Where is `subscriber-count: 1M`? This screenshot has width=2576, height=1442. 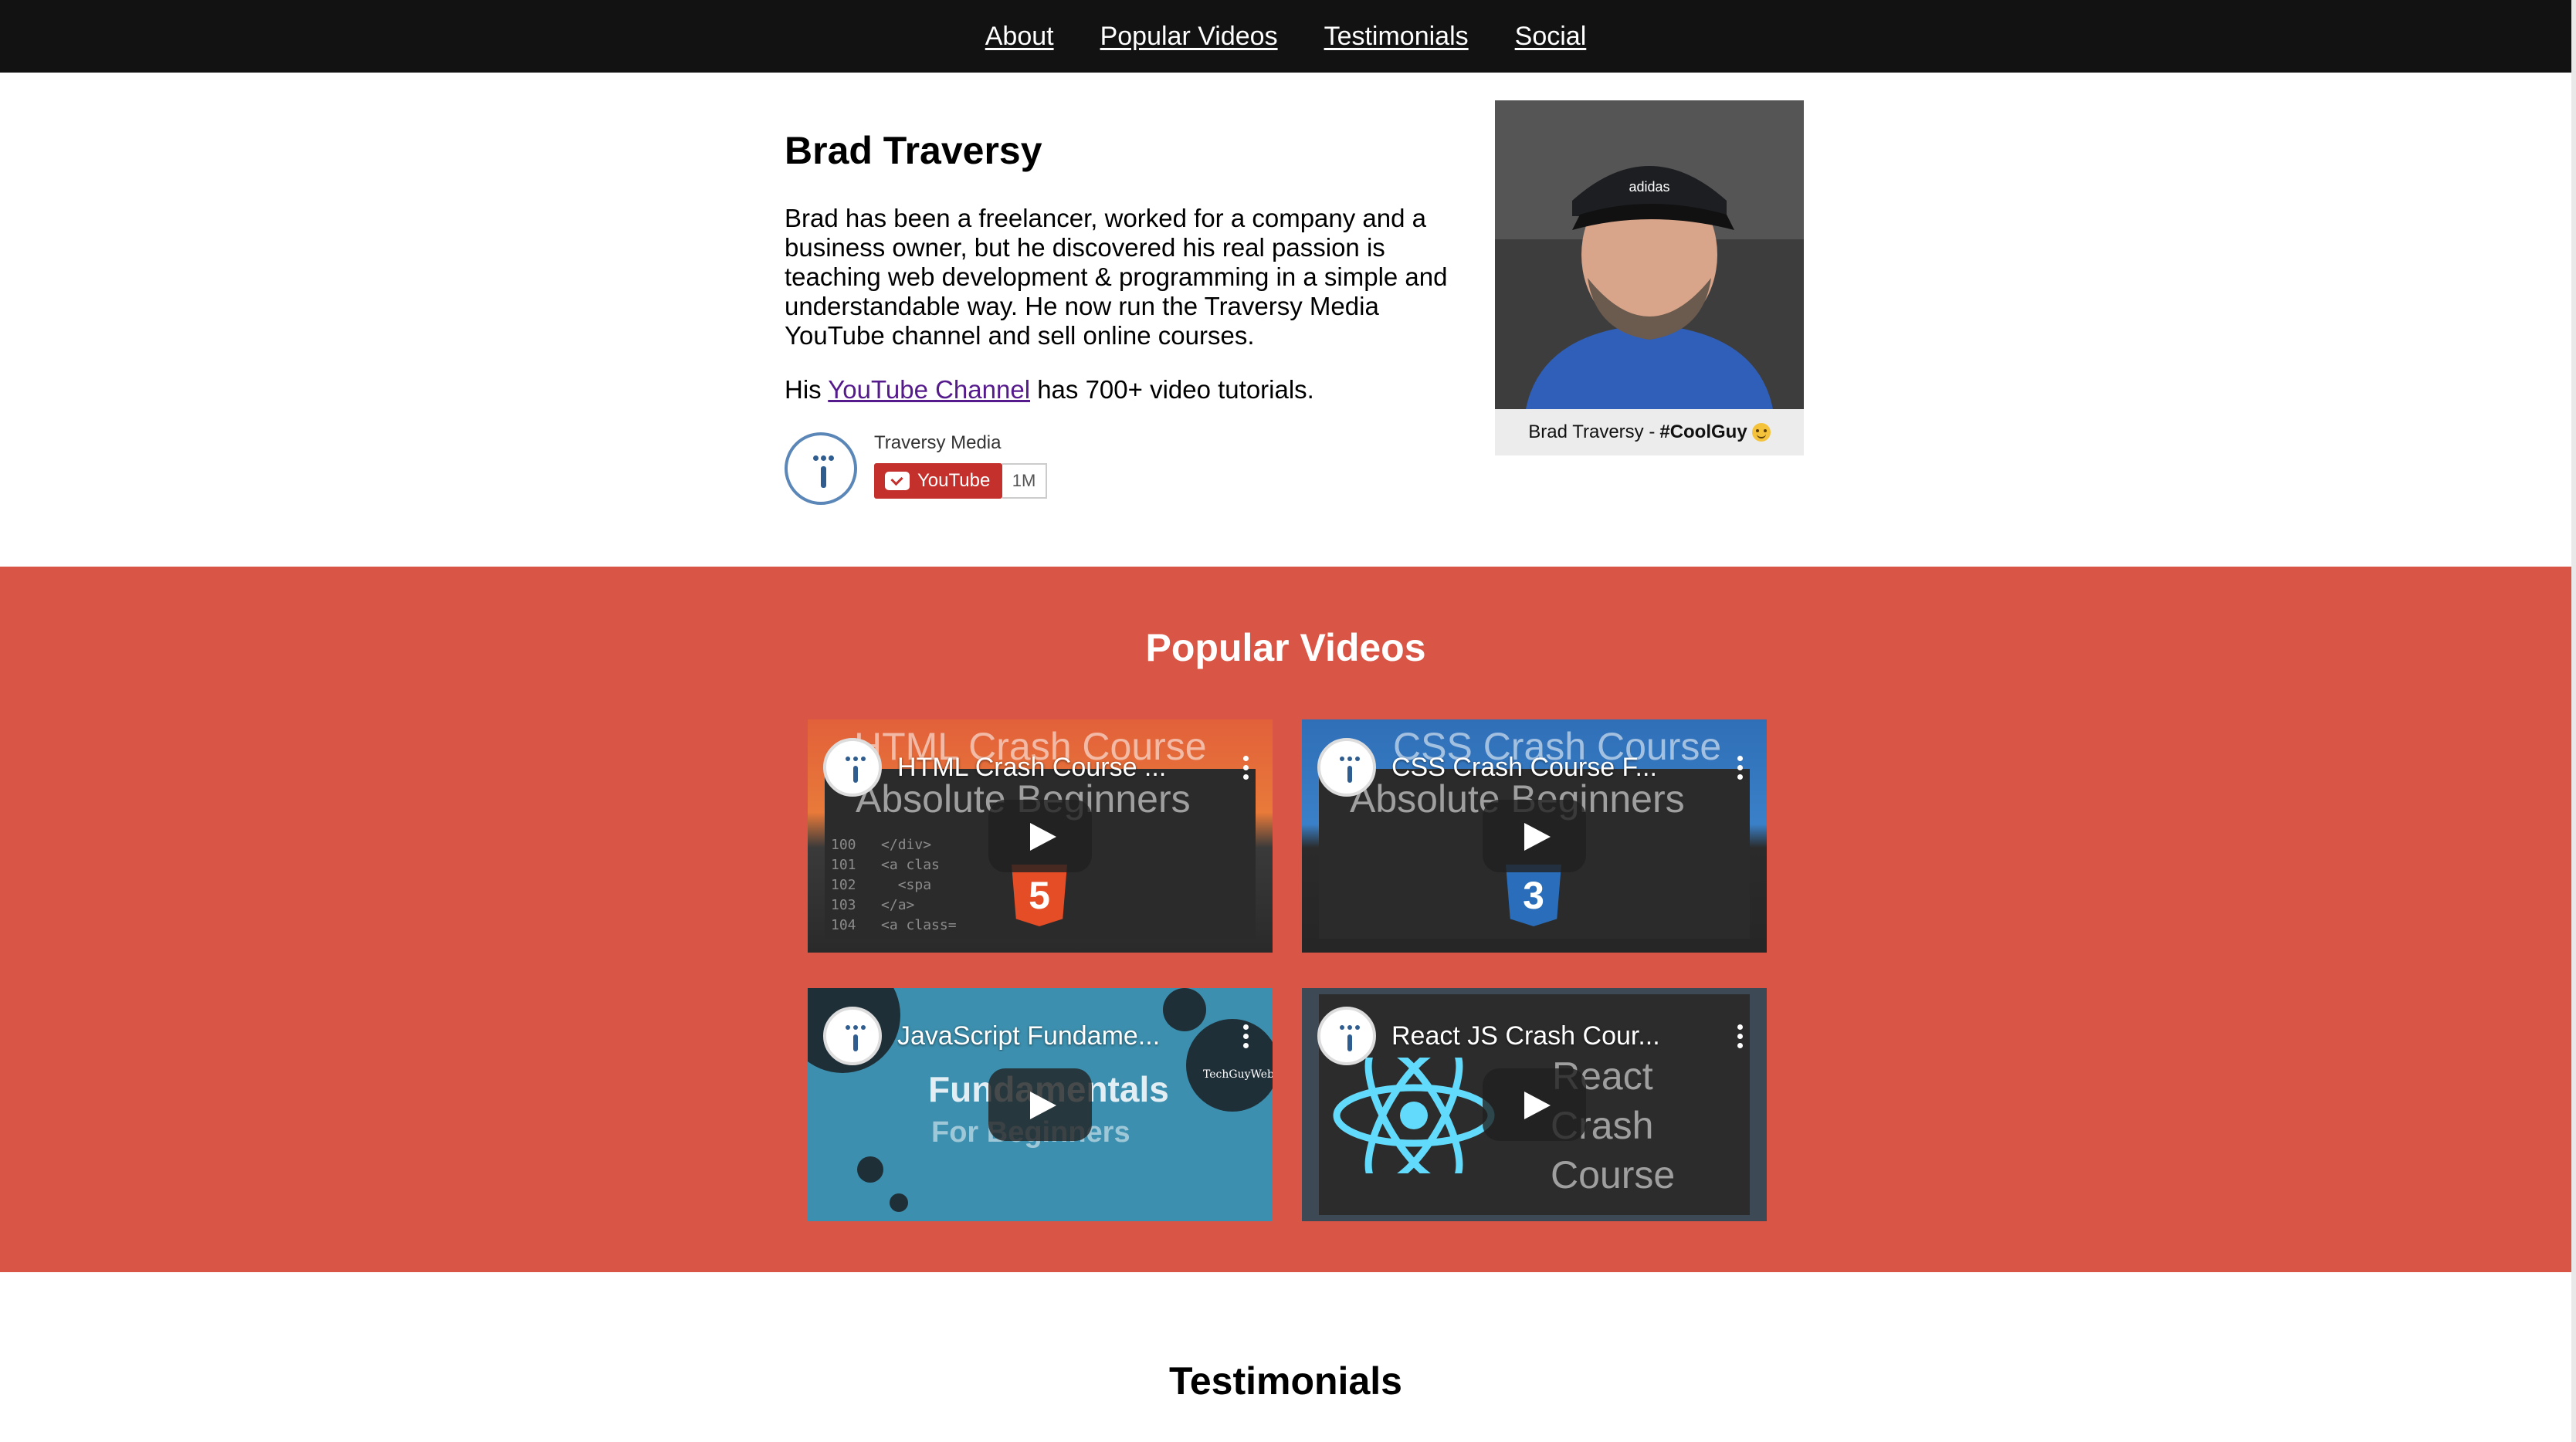 subscriber-count: 1M is located at coordinates (1024, 481).